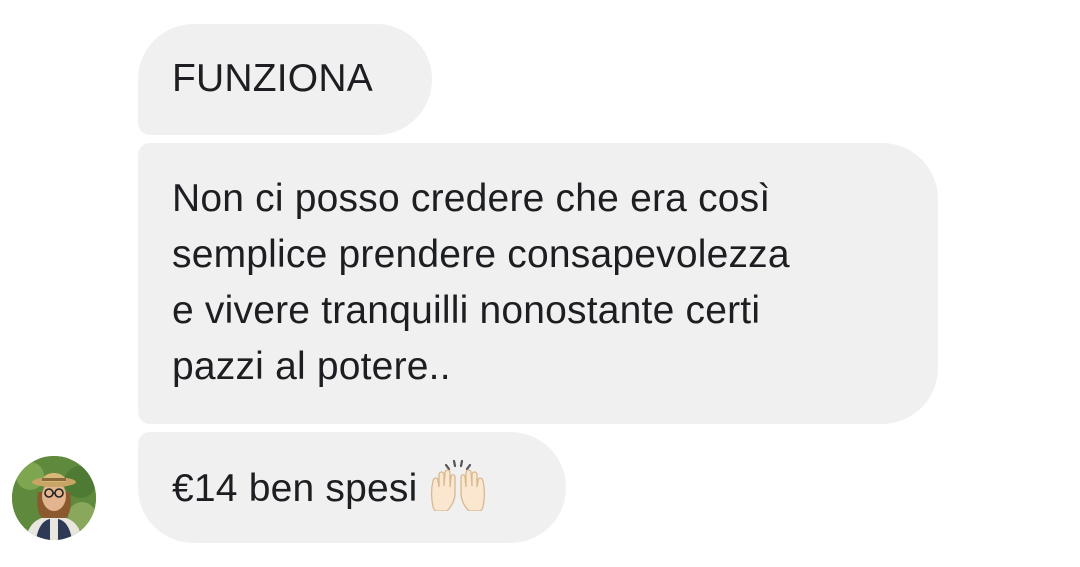 The height and width of the screenshot is (567, 1080). What do you see at coordinates (481, 254) in the screenshot?
I see `message-line: semplice prendere consapevolezza` at bounding box center [481, 254].